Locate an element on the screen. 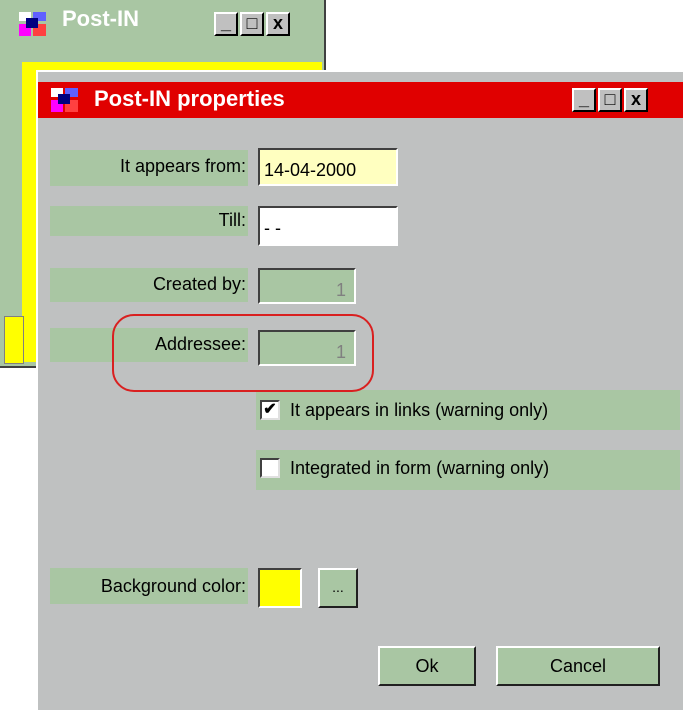 This screenshot has height=710, width=683. created-by-field: 1 is located at coordinates (307, 286).